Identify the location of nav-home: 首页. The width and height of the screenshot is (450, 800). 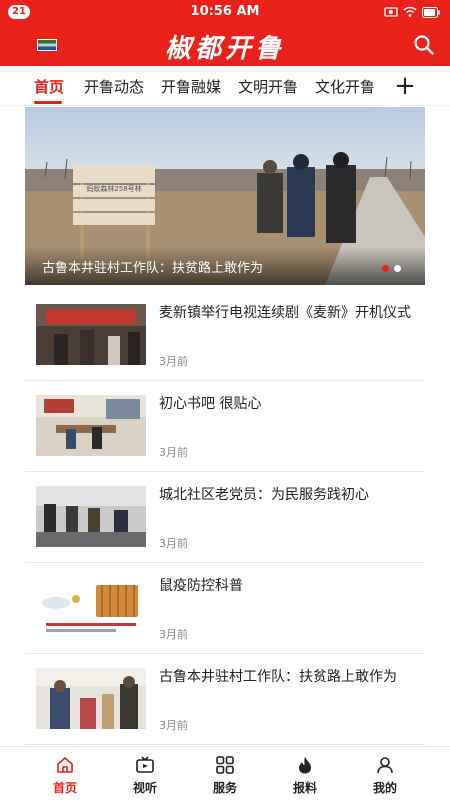
(65, 773).